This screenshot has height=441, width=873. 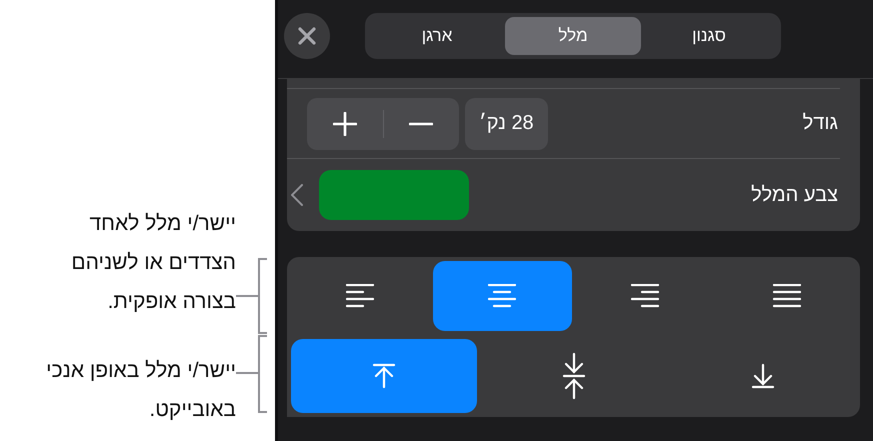 What do you see at coordinates (140, 390) in the screenshot?
I see `callout-text: יישר/י מלל באופן אנכי באובייקט.` at bounding box center [140, 390].